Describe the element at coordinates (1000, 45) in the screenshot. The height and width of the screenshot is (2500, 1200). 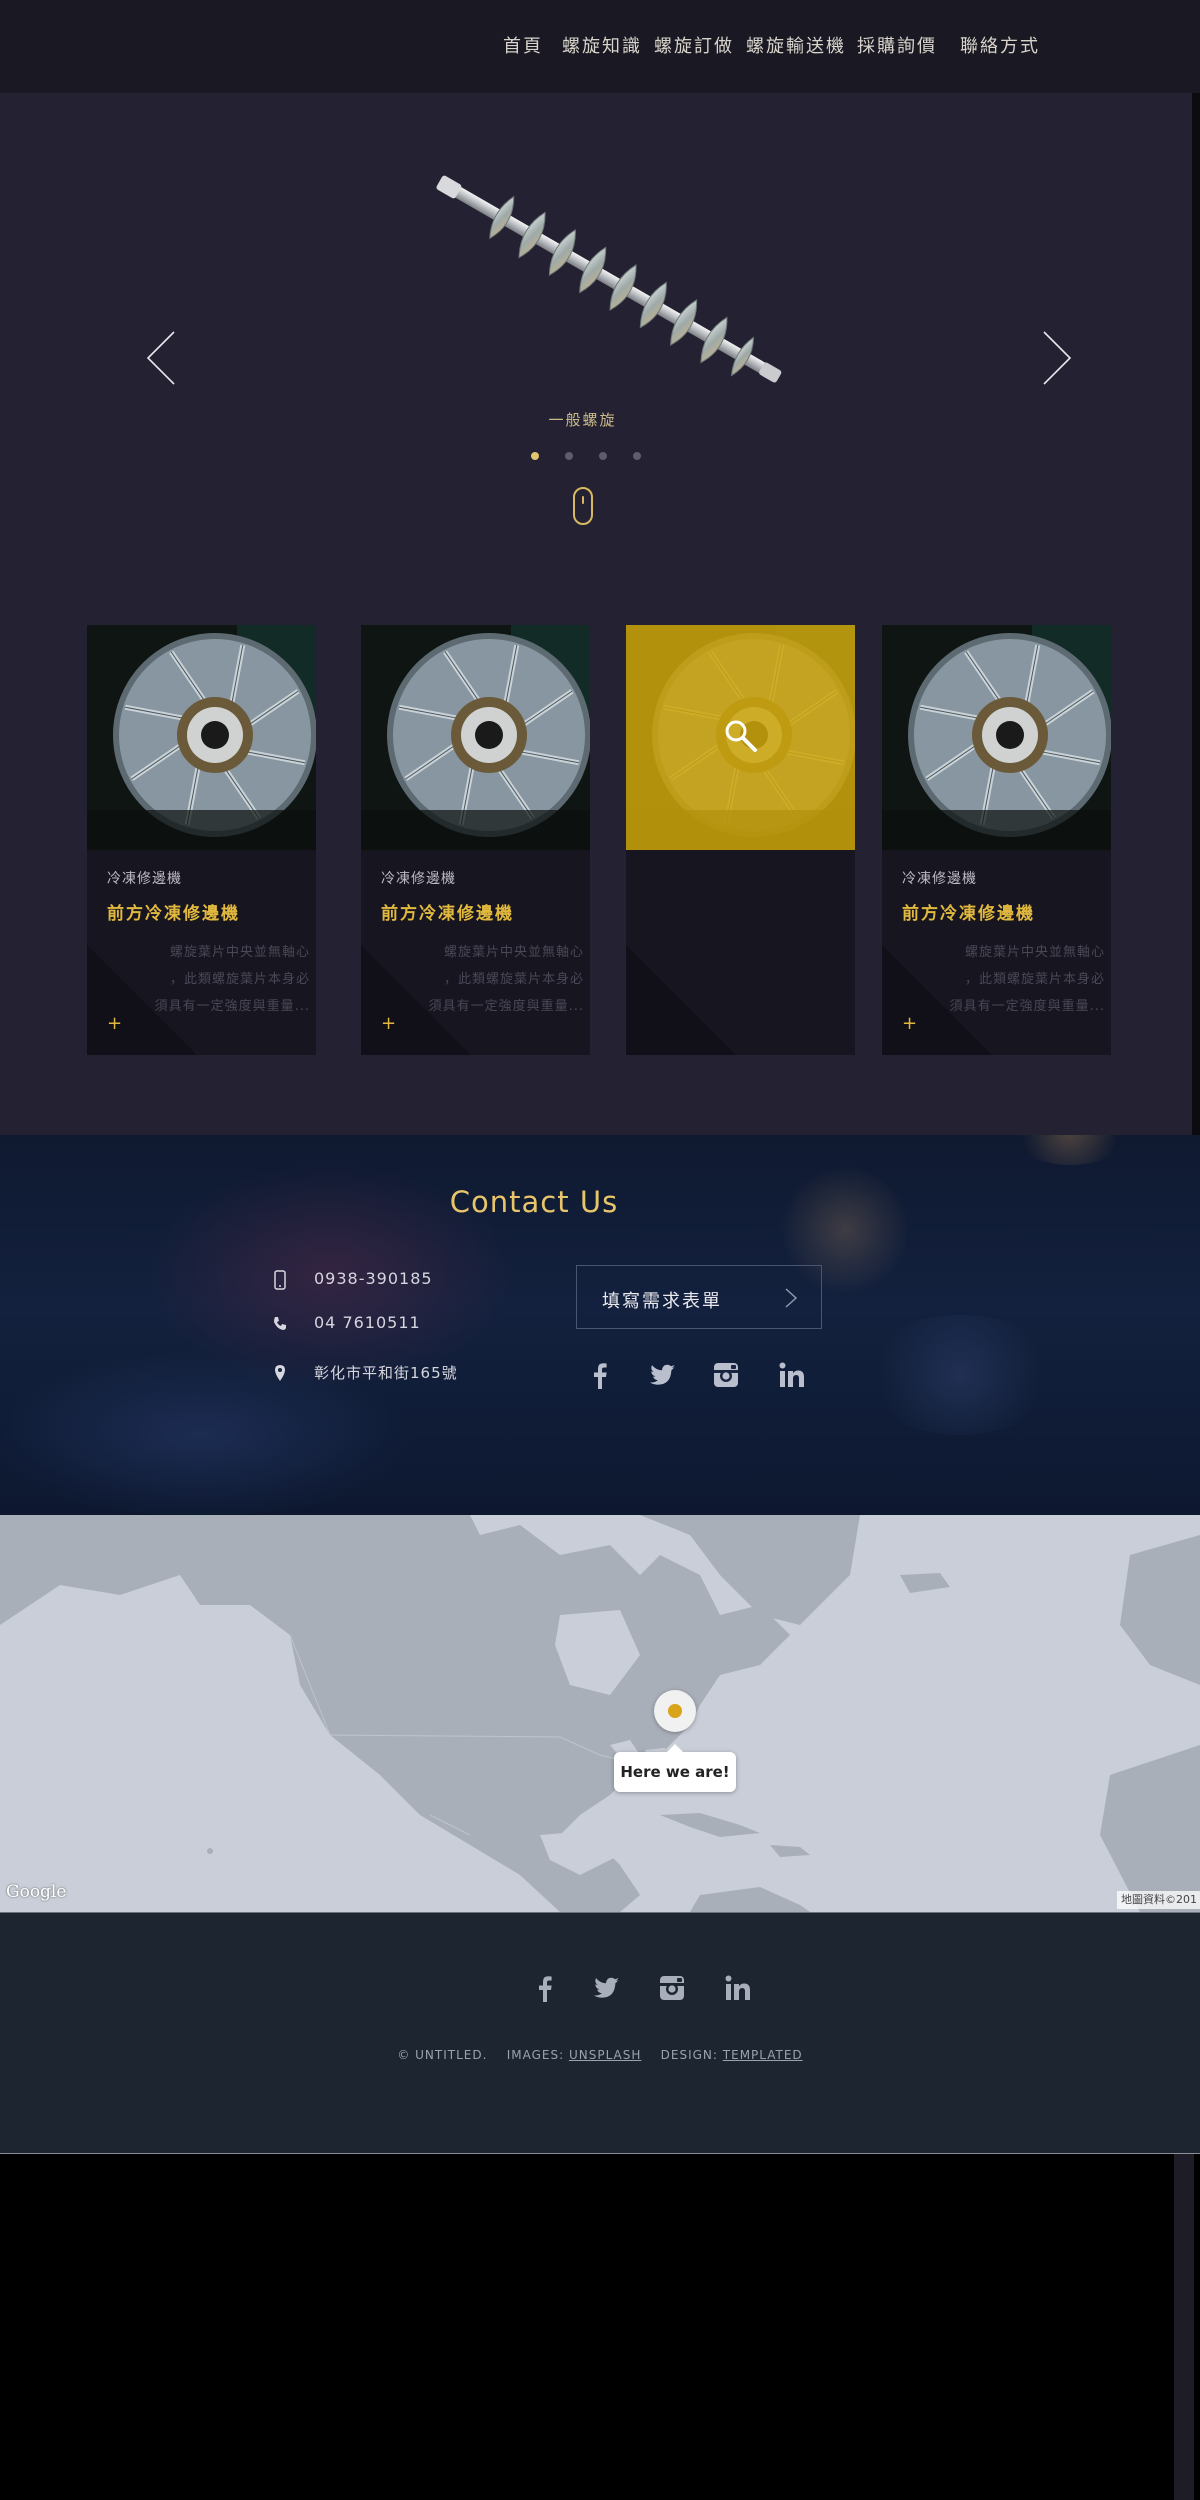
I see `nav-item-contact: 聯絡方式` at that location.